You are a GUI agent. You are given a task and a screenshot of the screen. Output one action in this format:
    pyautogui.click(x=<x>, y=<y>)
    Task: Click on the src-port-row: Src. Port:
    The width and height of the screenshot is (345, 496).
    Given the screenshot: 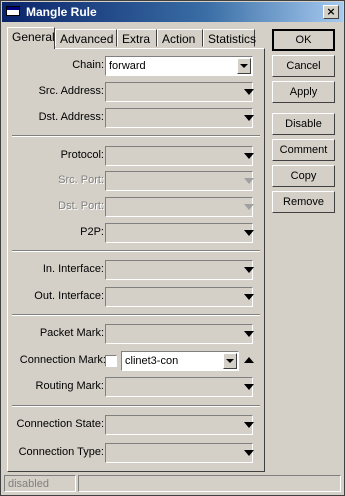 What is the action you would take?
    pyautogui.click(x=136, y=181)
    